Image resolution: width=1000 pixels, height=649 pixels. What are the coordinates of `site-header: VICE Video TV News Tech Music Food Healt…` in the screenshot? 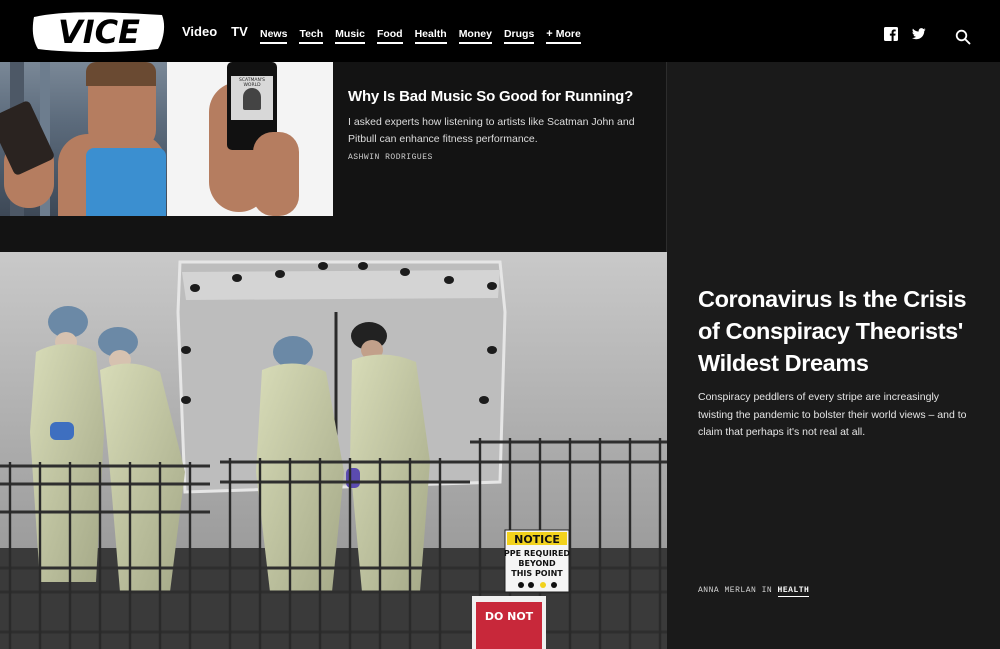 It's located at (500, 31).